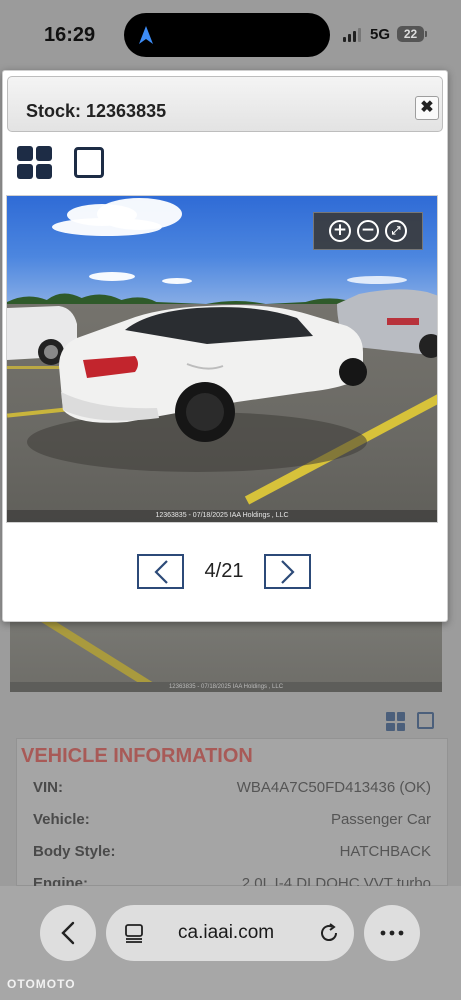 The width and height of the screenshot is (461, 1000). I want to click on address-bar: ca.iaai.com, so click(230, 933).